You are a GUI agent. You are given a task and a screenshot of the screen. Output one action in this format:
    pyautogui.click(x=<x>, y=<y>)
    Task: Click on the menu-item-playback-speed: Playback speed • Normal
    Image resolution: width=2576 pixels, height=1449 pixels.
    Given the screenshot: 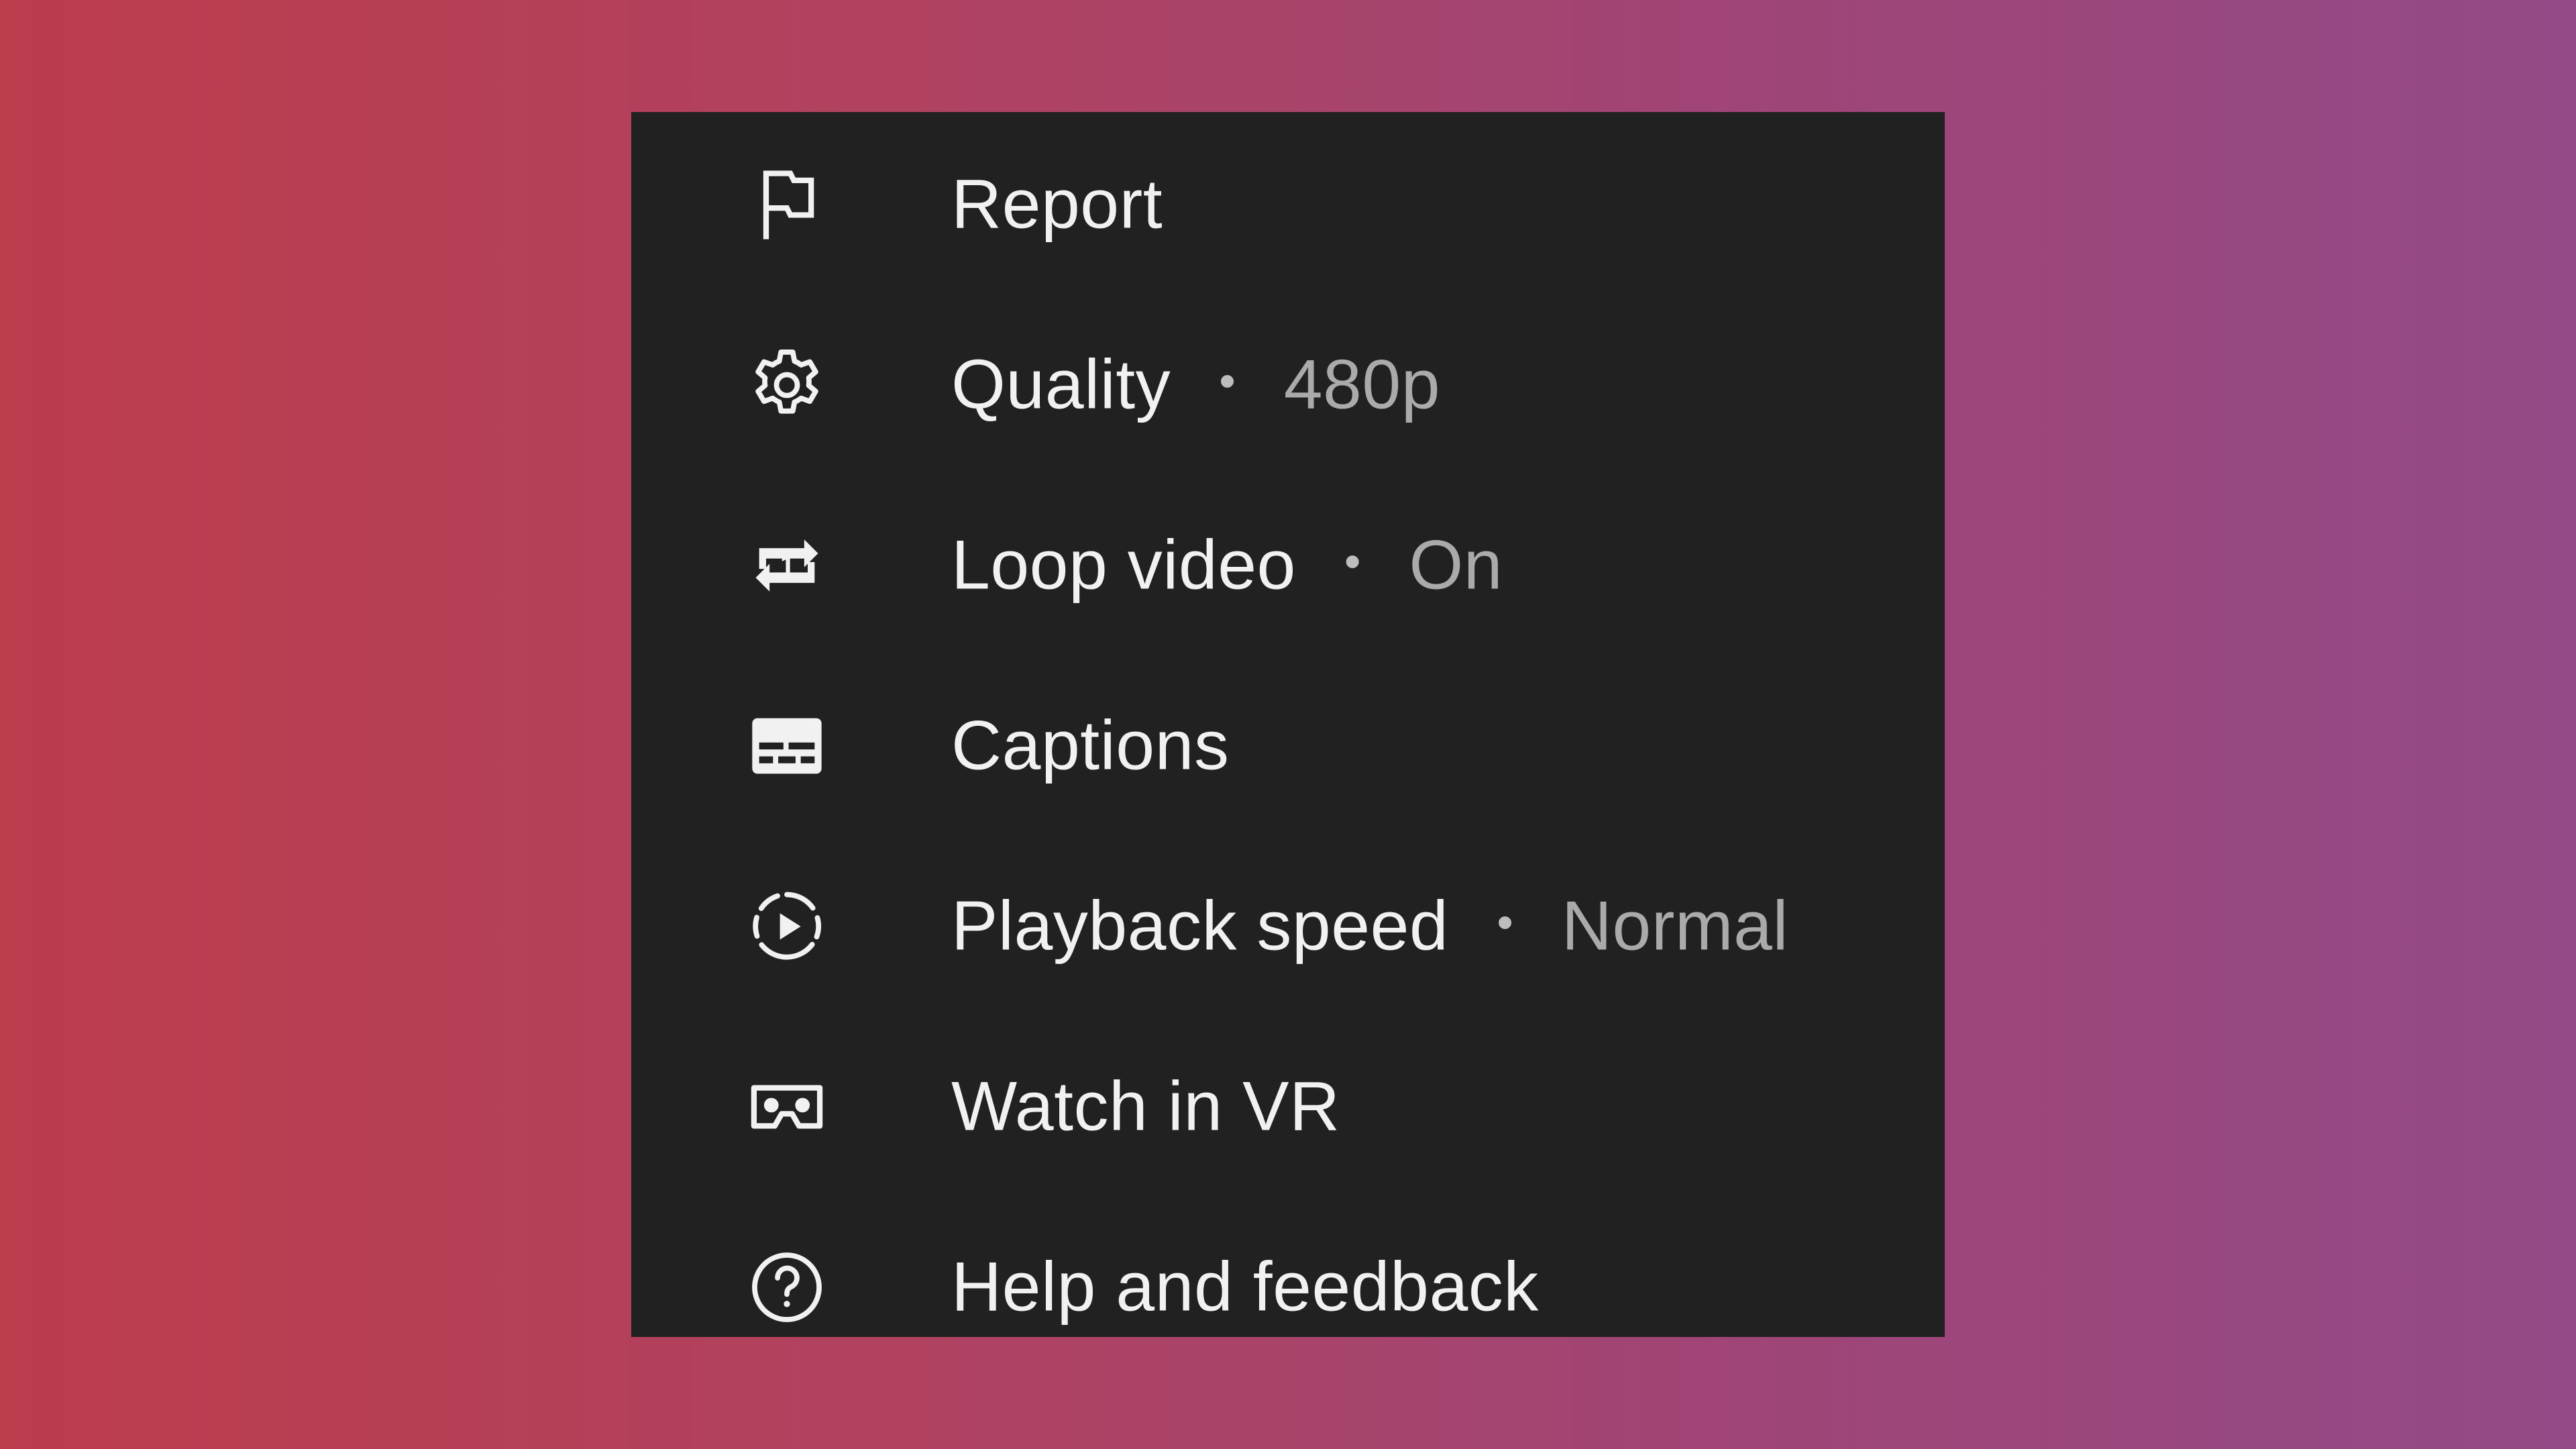 What is the action you would take?
    pyautogui.click(x=1288, y=926)
    